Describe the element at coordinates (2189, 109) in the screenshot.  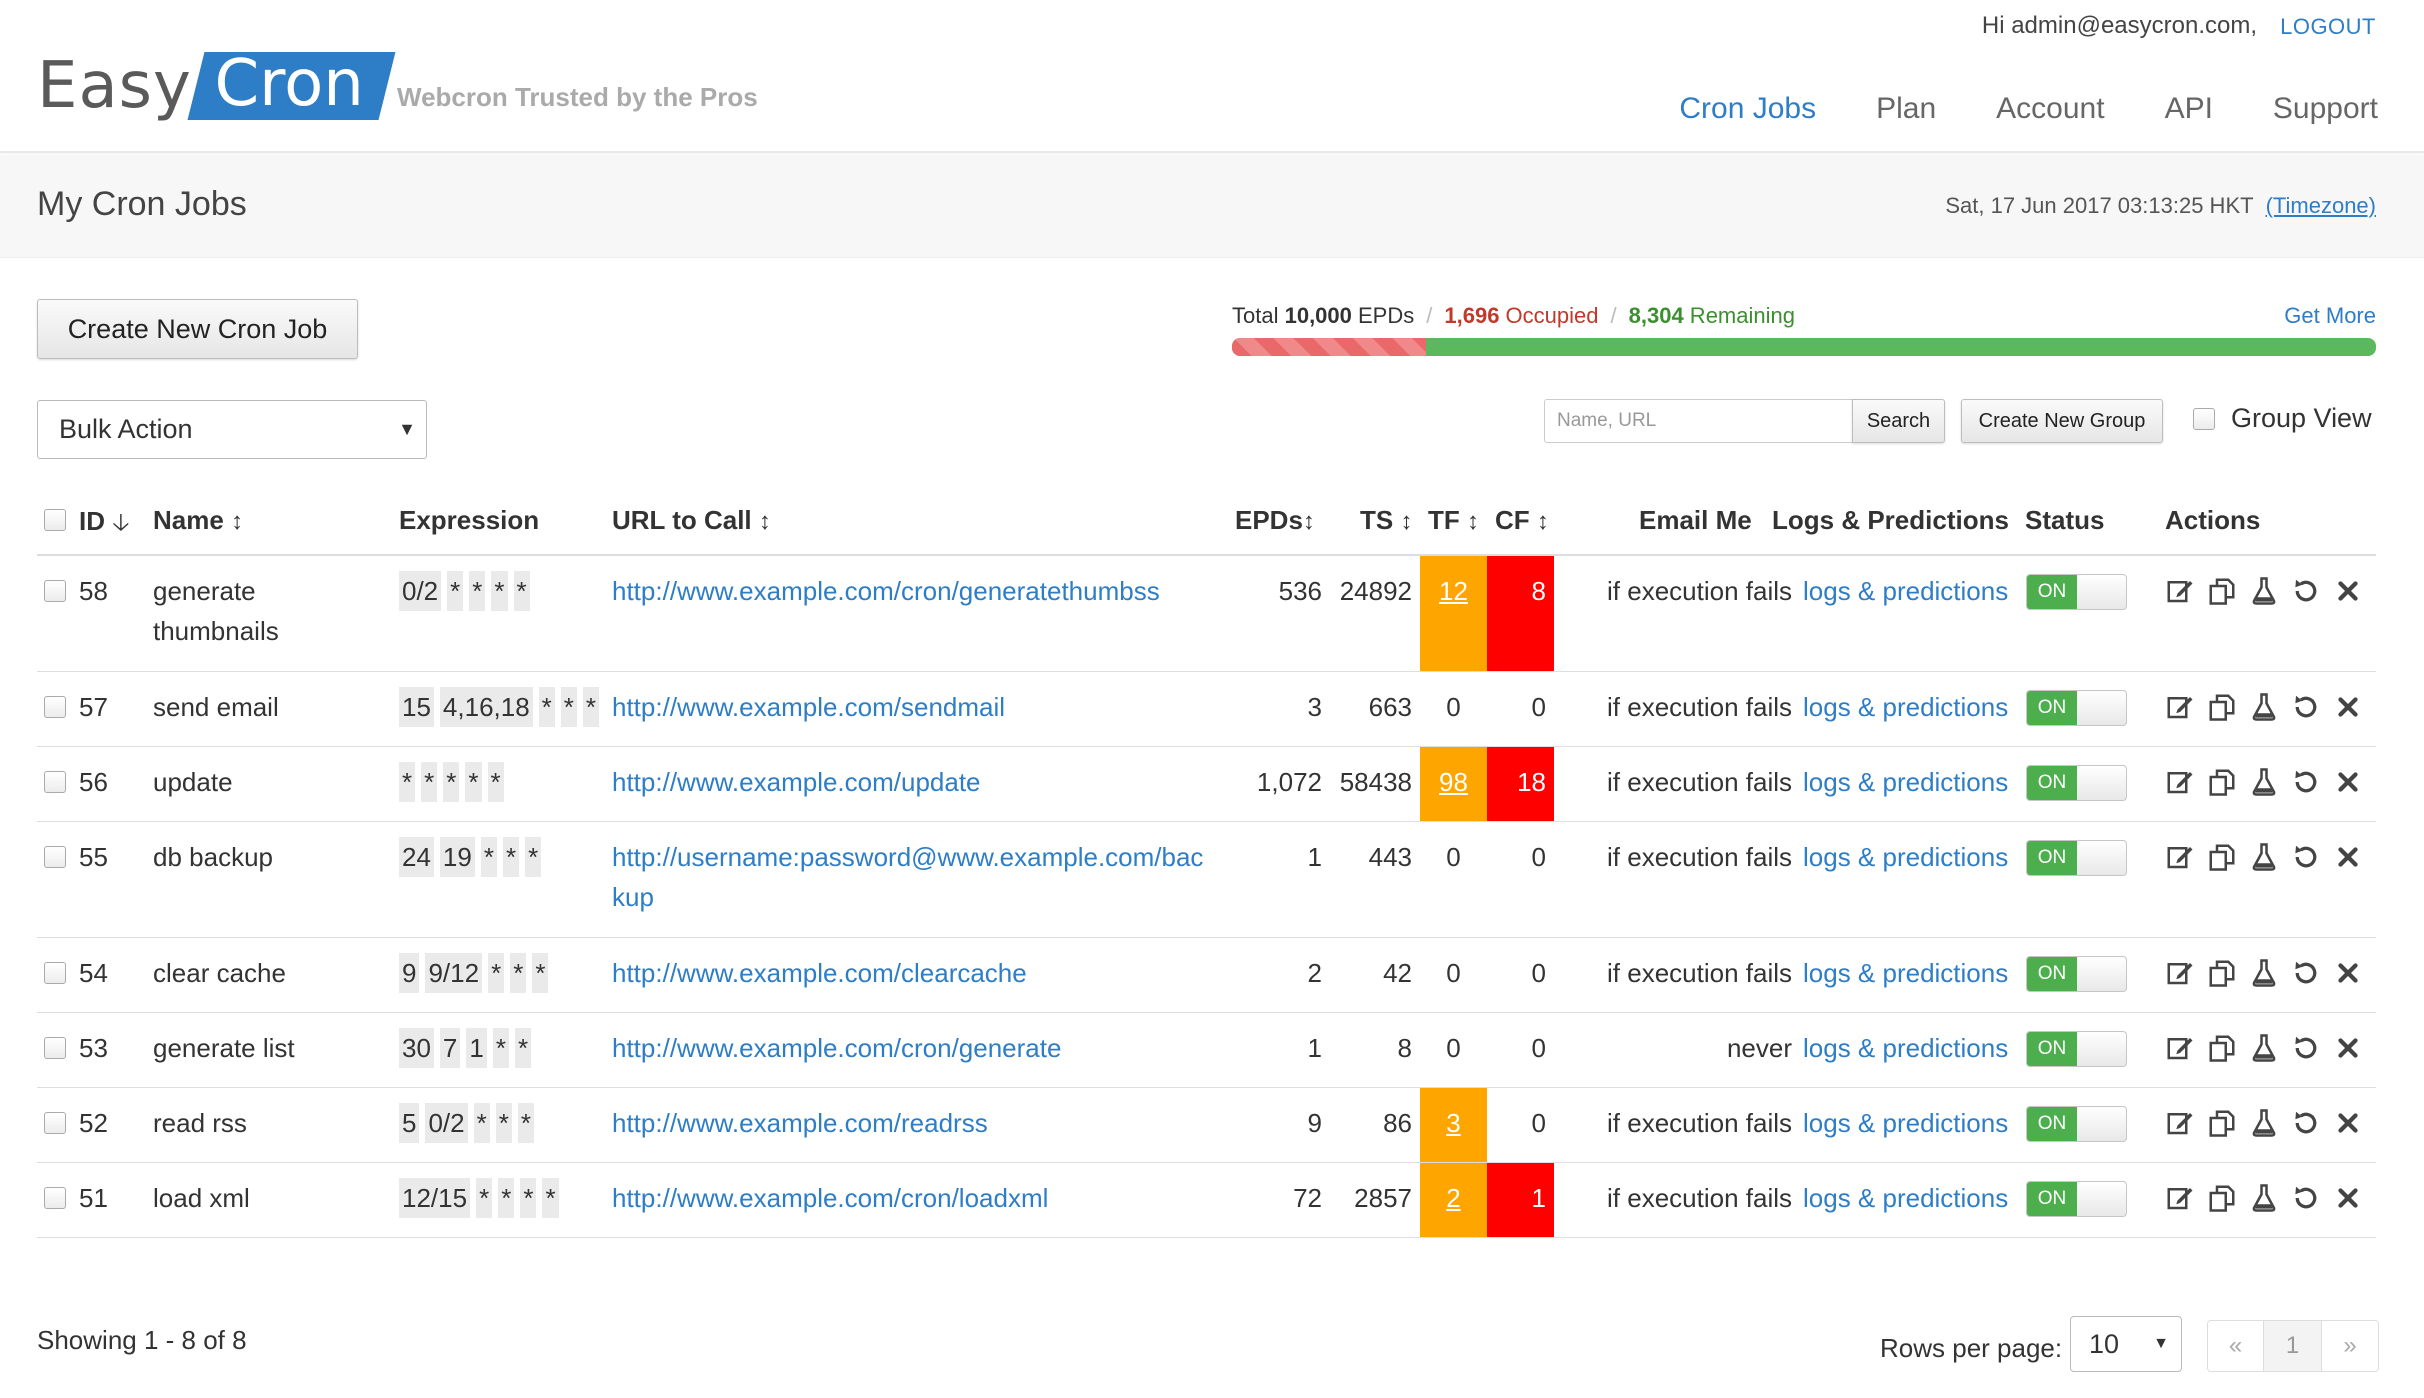
I see `nav-api: API` at that location.